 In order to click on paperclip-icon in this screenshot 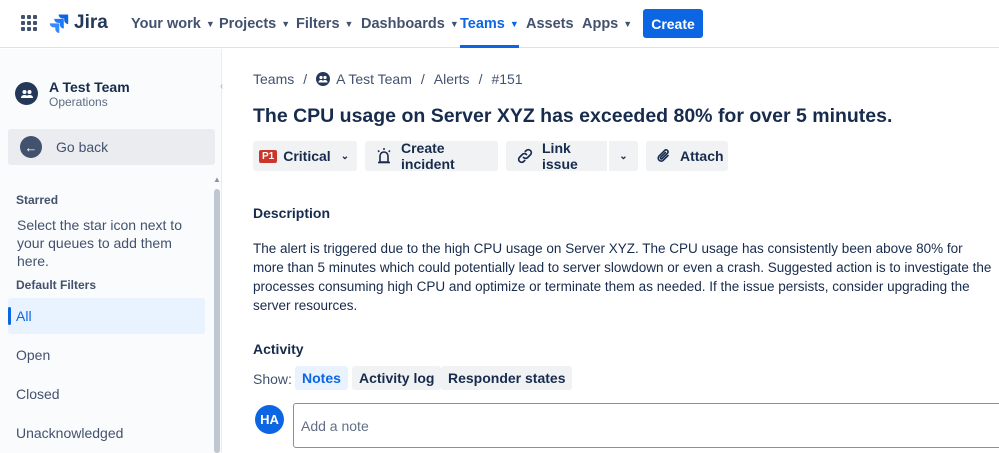, I will do `click(664, 156)`.